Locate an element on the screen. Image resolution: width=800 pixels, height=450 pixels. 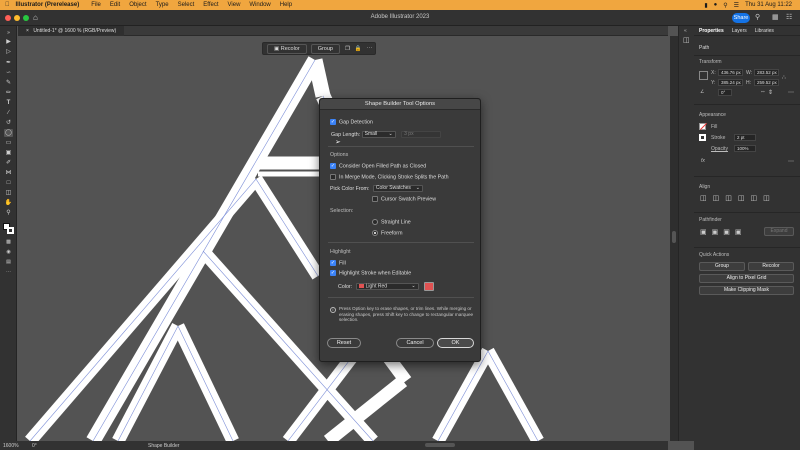
vertical-scrollbar is located at coordinates (674, 238).